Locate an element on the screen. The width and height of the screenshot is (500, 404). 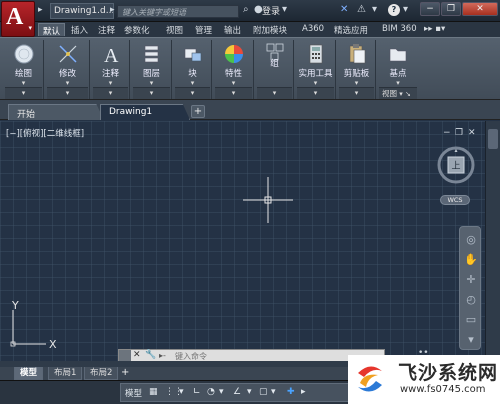
annotation-icon: A is located at coordinates (111, 55).